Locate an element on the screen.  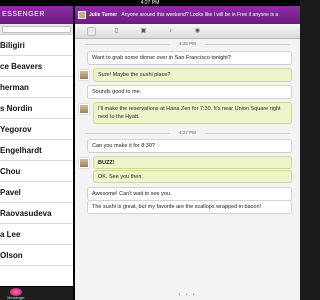
timestamp-separator: 4:25 PM is located at coordinates (187, 43).